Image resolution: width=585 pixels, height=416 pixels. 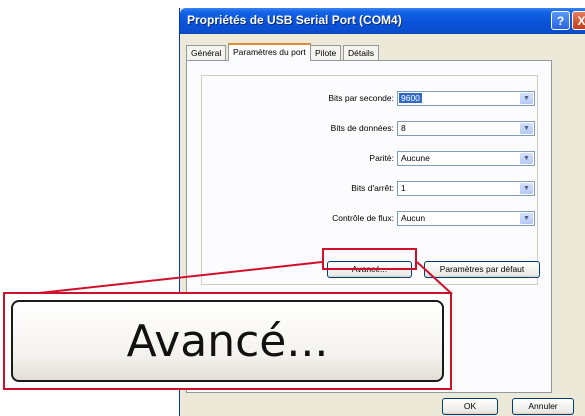 I want to click on close-icon: X, so click(x=581, y=21).